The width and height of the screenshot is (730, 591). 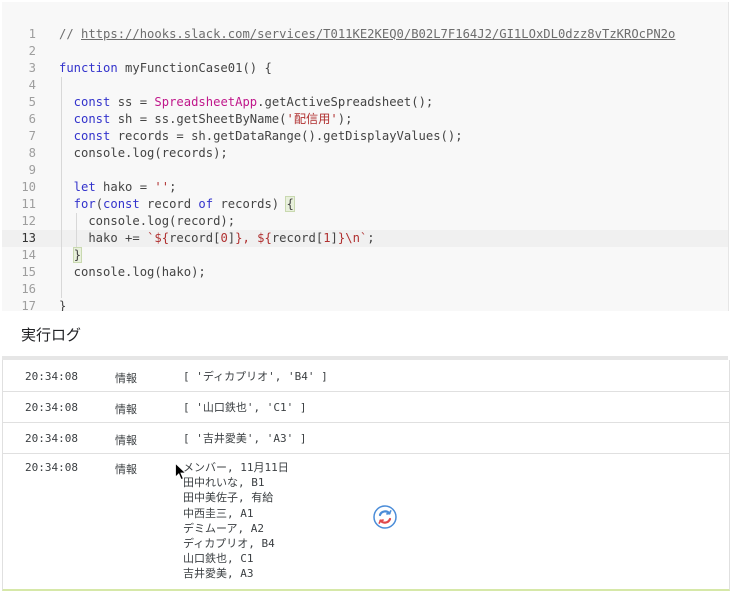 I want to click on code-token: console.log(records);, so click(x=143, y=153).